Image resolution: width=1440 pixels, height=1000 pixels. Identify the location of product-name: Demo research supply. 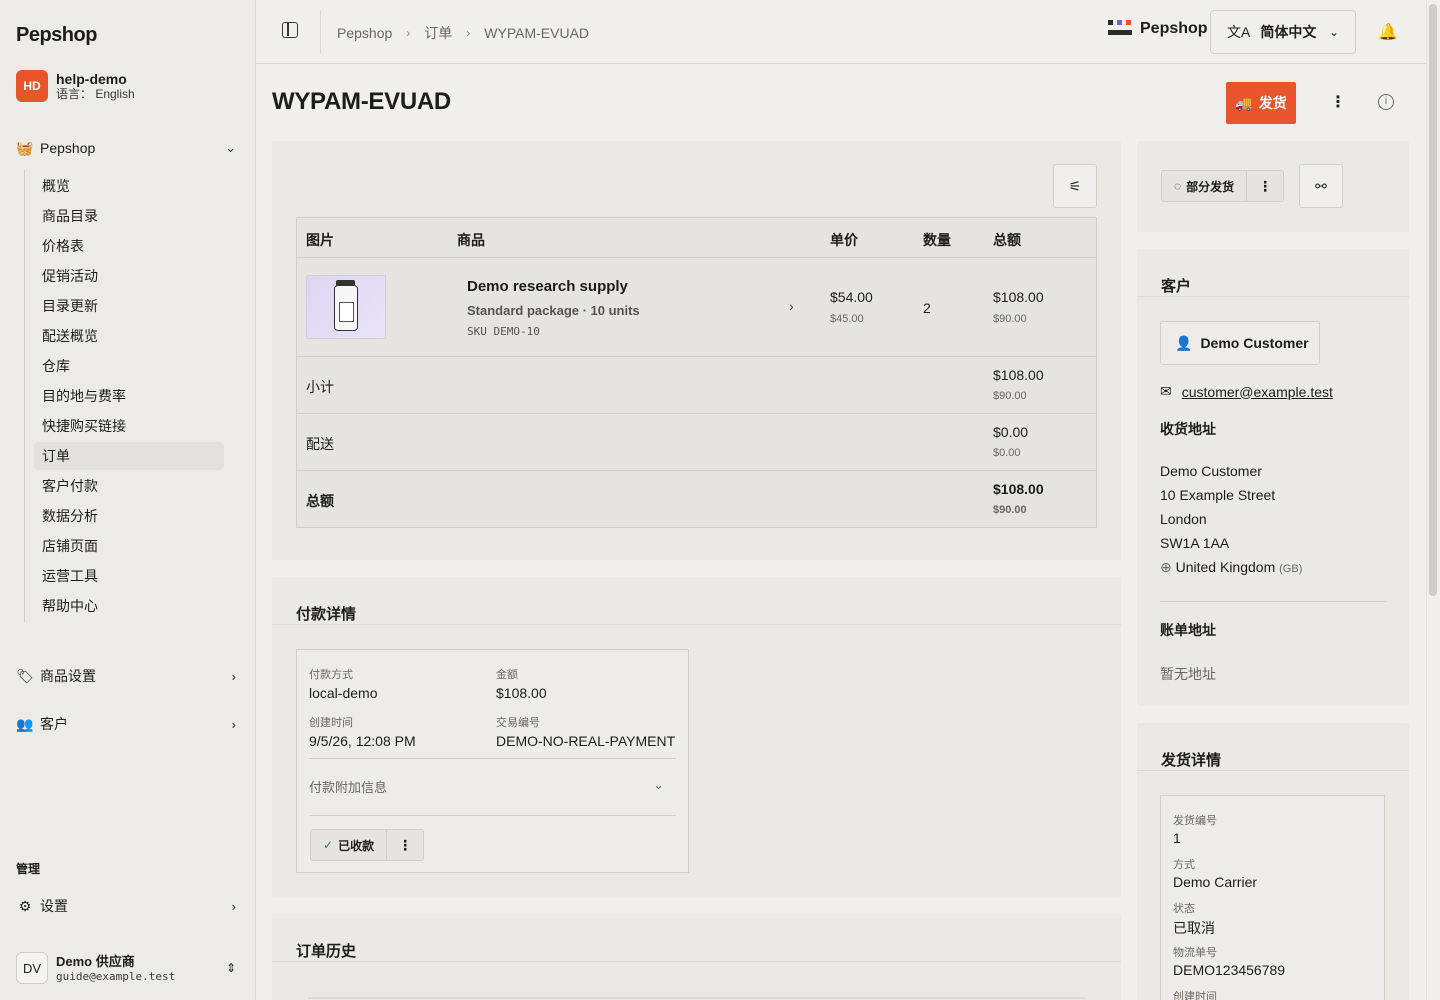
(547, 286).